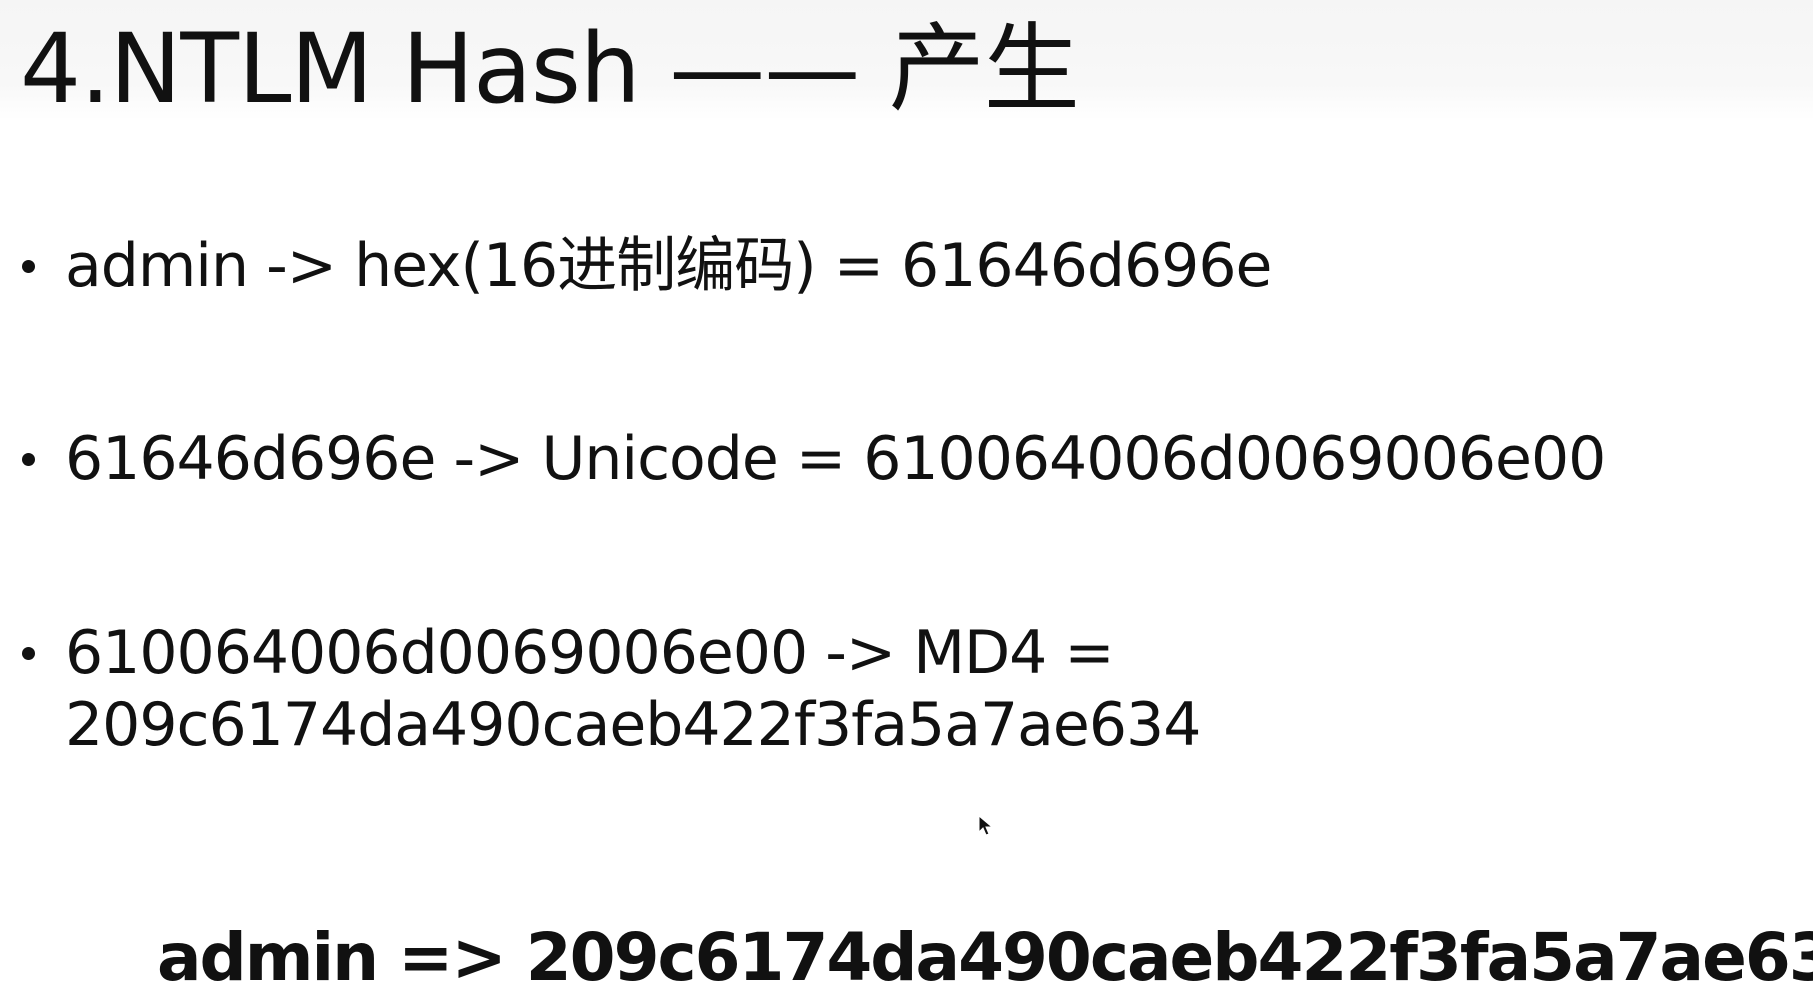 This screenshot has width=1813, height=1005. I want to click on bullet-text: admin -> hex(16进制编码) = 61646d696e, so click(668, 266).